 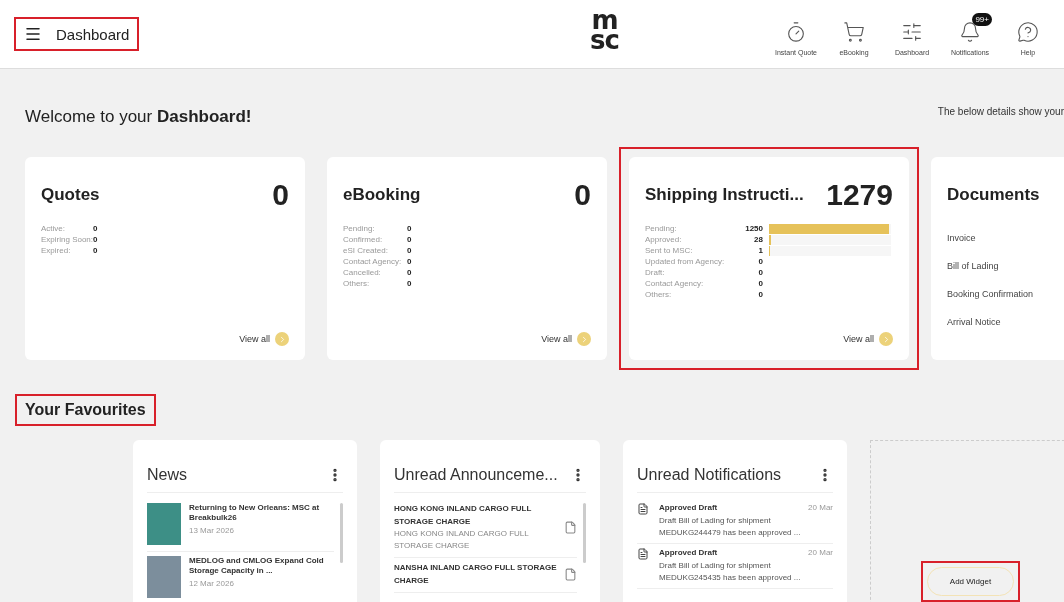 I want to click on document-link: Invoice, so click(x=1005, y=238).